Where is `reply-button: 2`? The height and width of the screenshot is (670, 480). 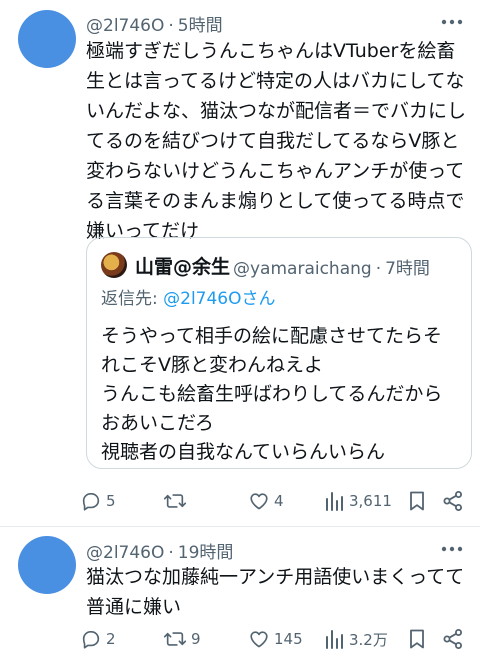
reply-button: 2 is located at coordinates (98, 639).